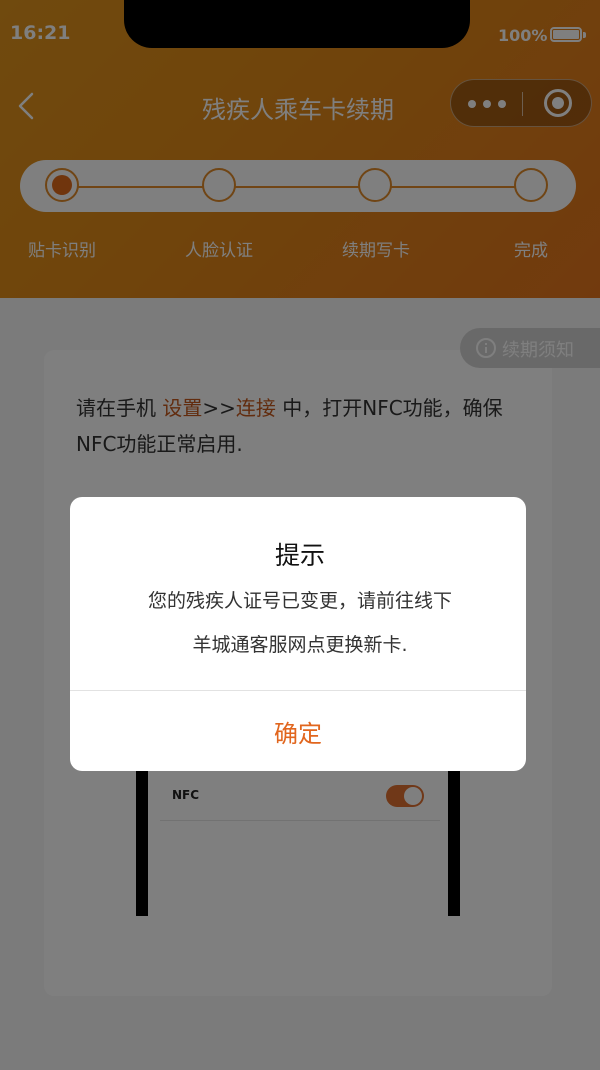 The width and height of the screenshot is (600, 1070). Describe the element at coordinates (300, 645) in the screenshot. I see `dialog-message-line-2: 羊城通客服网点更换新卡.` at that location.